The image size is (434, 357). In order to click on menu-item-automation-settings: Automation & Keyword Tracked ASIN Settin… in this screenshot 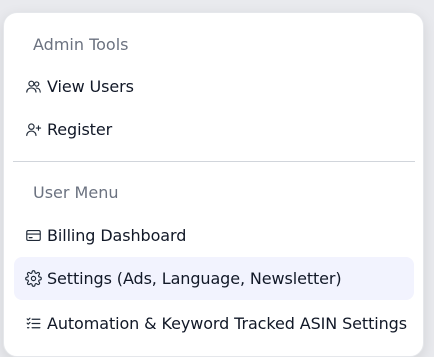, I will do `click(214, 323)`.